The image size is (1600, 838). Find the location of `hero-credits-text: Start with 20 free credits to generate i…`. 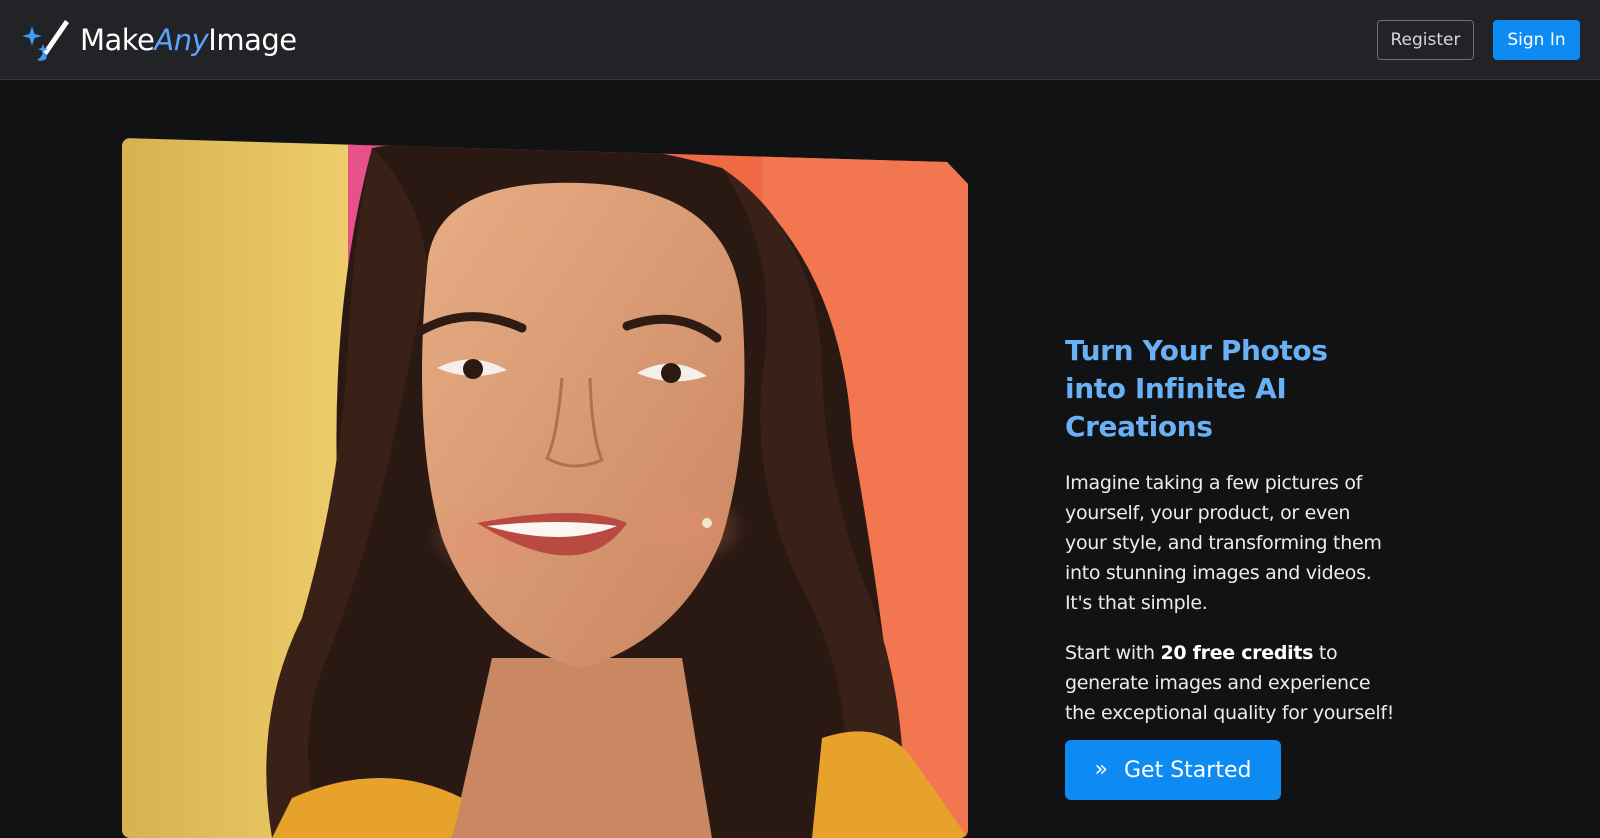

hero-credits-text: Start with 20 free credits to generate i… is located at coordinates (1230, 683).